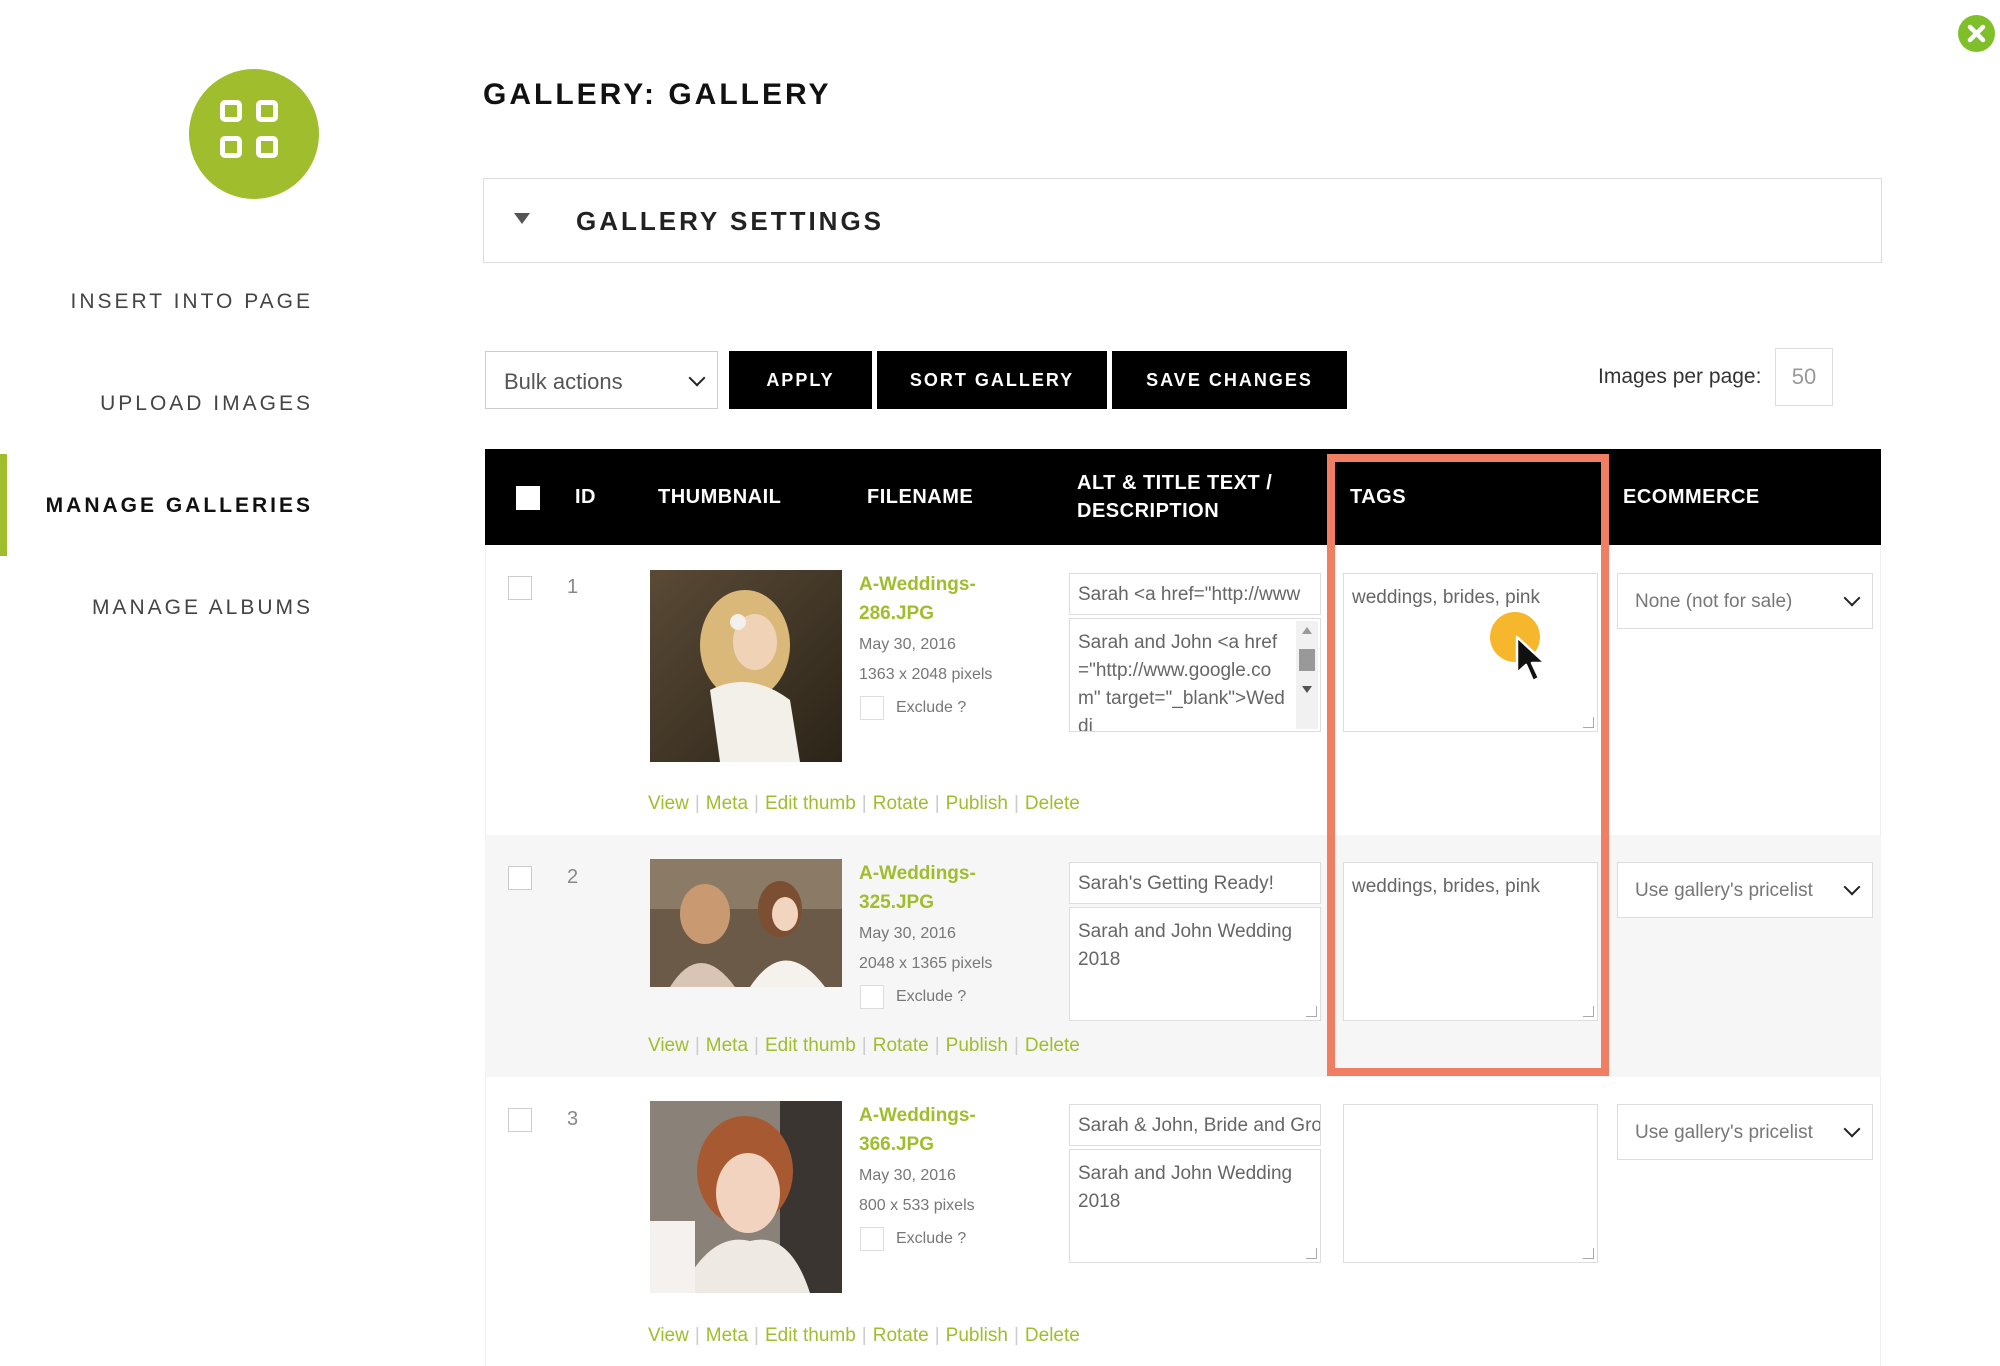 Image resolution: width=2000 pixels, height=1366 pixels. What do you see at coordinates (917, 1205) in the screenshot?
I see `image-dimensions: 800 x 533 pixels` at bounding box center [917, 1205].